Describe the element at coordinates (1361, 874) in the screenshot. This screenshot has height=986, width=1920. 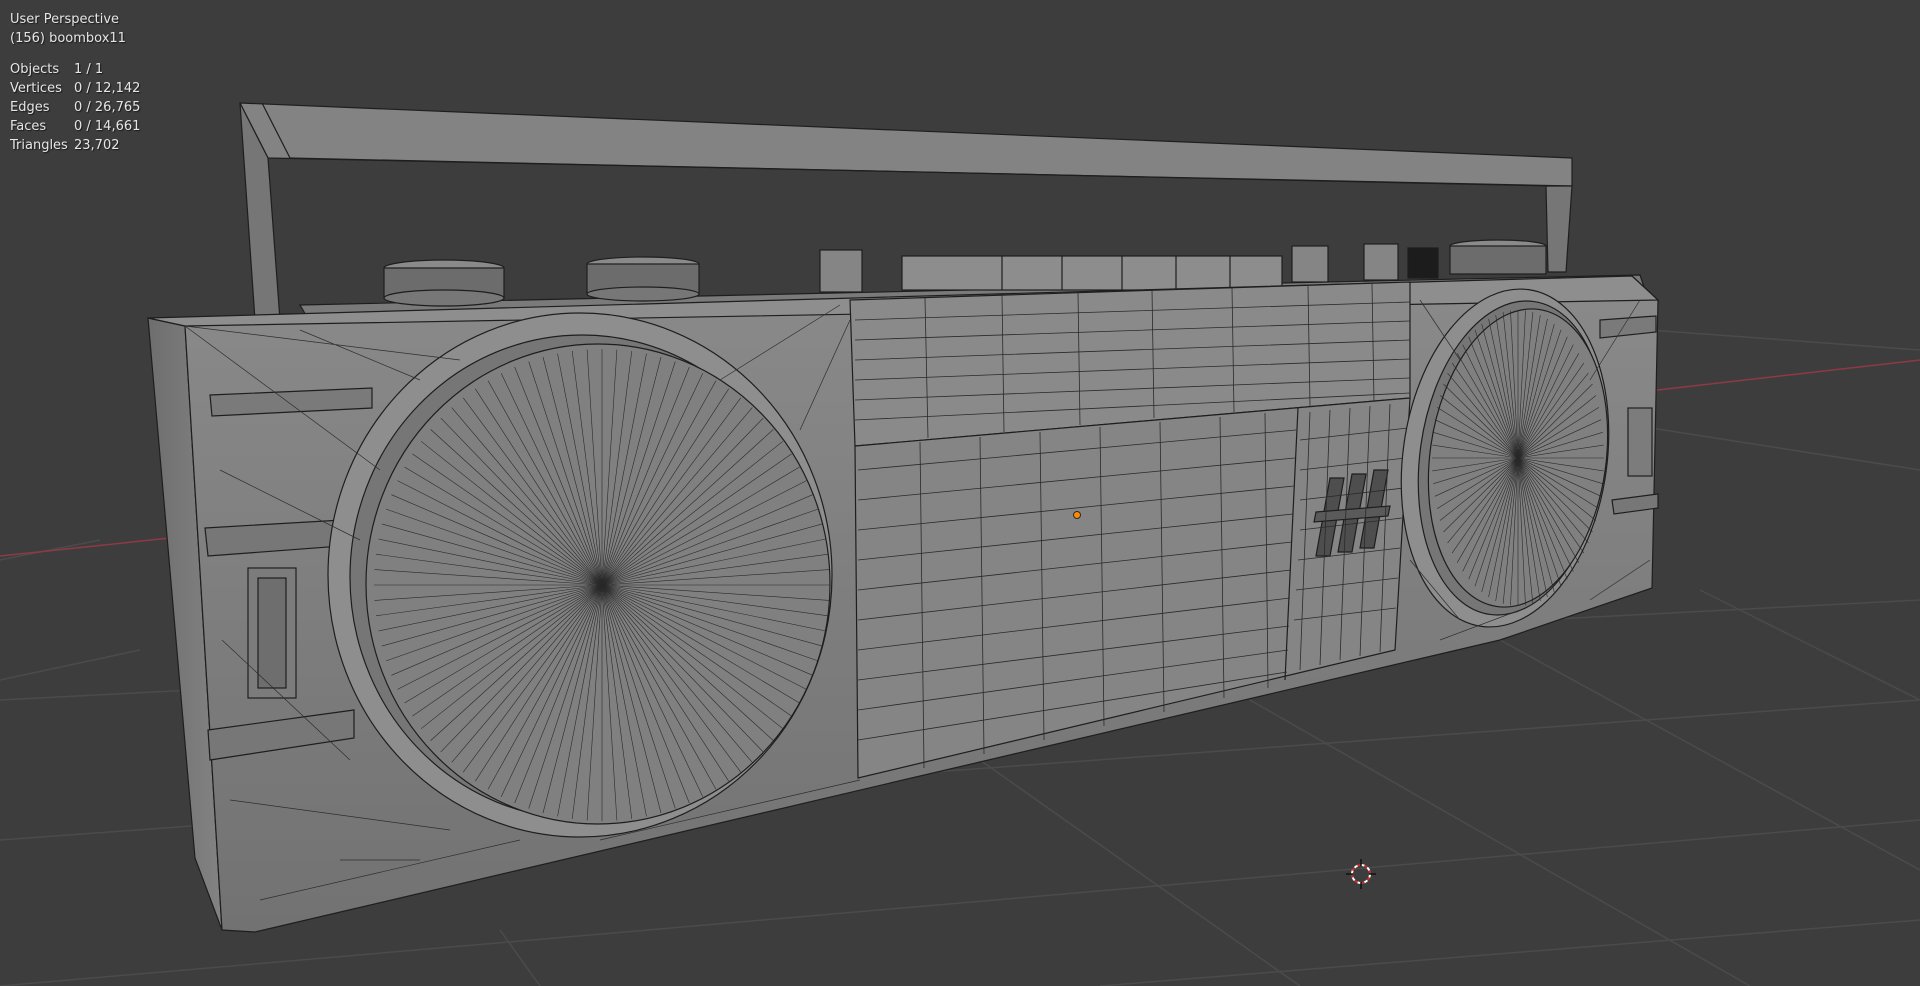
I see `3d-cursor-icon` at that location.